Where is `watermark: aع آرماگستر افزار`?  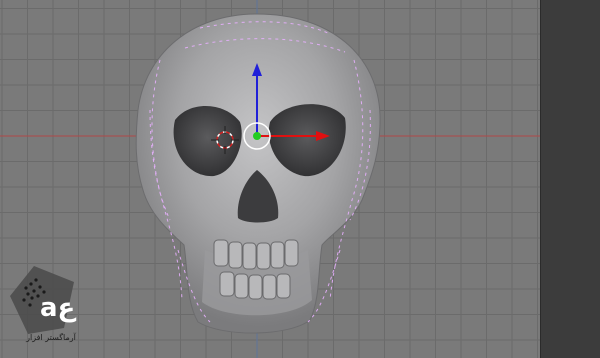
watermark: aع آرماگستر افزار is located at coordinates (45, 303).